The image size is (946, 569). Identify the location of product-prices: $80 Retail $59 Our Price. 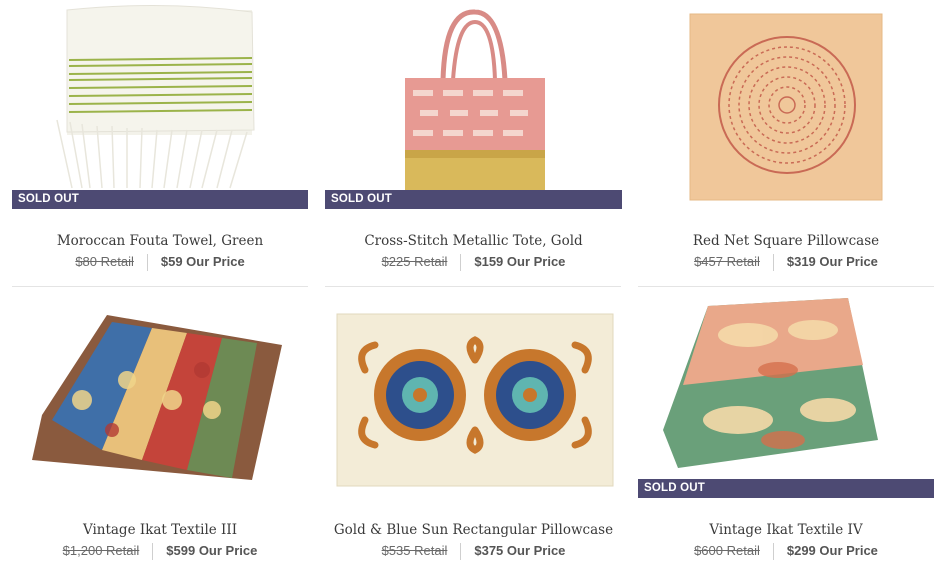
(160, 263).